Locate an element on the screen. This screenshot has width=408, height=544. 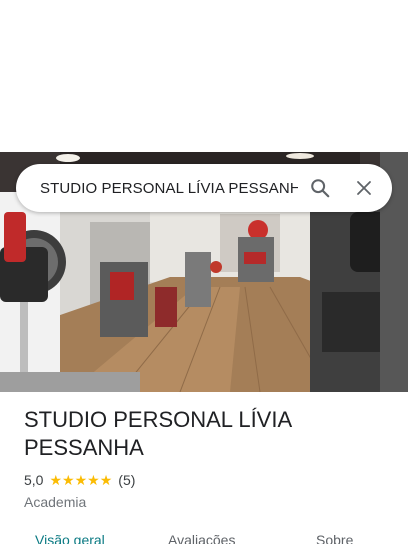
search-input: STUDIO PERSONAL LÍVIA PESSANHA is located at coordinates (169, 188).